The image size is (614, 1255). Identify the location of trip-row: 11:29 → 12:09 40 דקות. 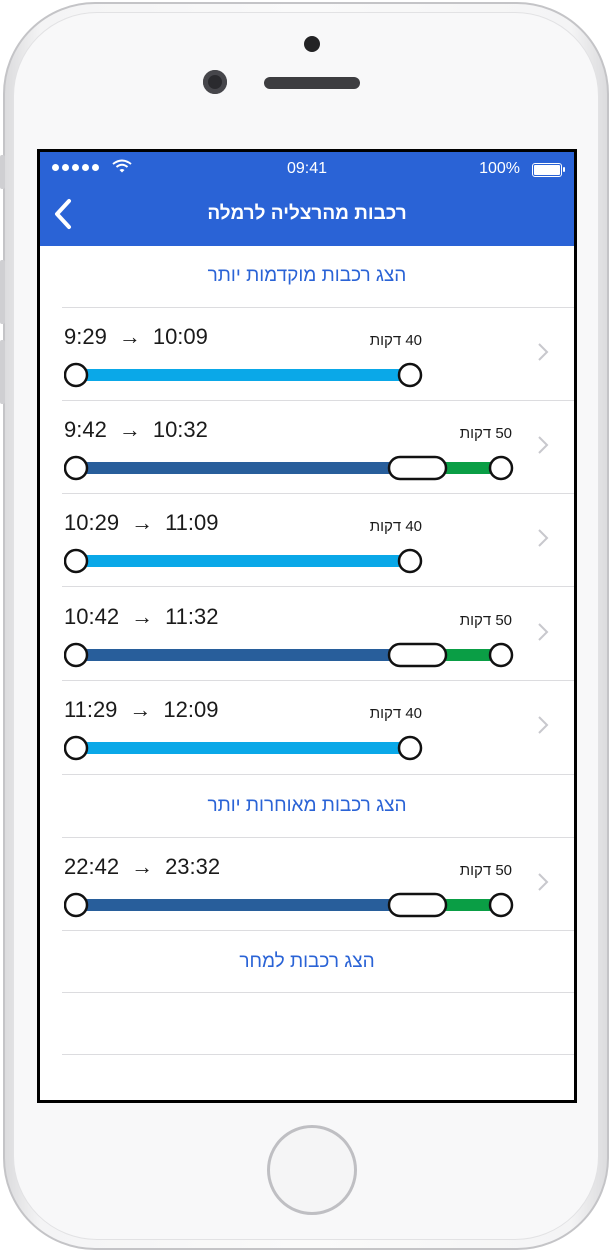
(307, 727).